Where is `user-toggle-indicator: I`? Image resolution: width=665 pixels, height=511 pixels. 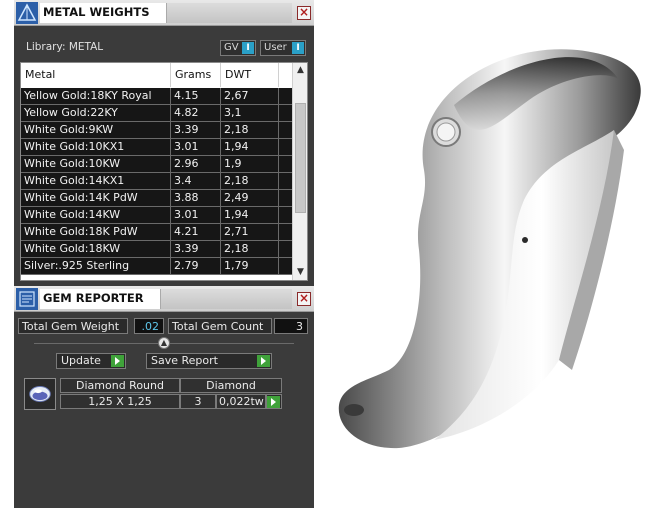 user-toggle-indicator: I is located at coordinates (298, 48).